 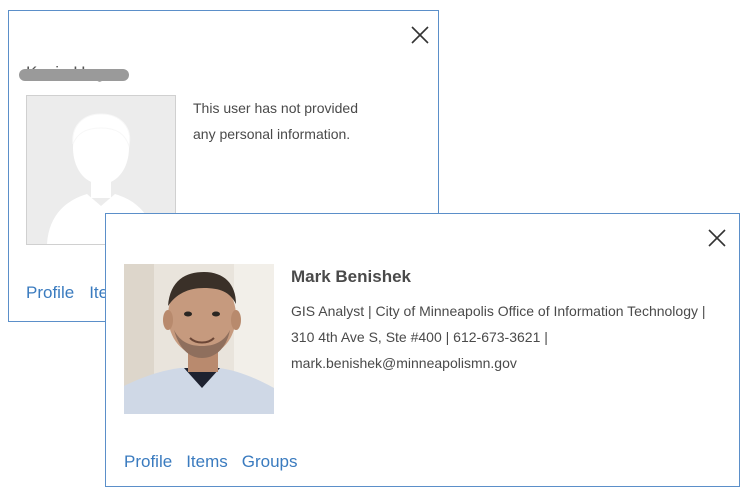 I want to click on groups-link: Groups, so click(x=270, y=461).